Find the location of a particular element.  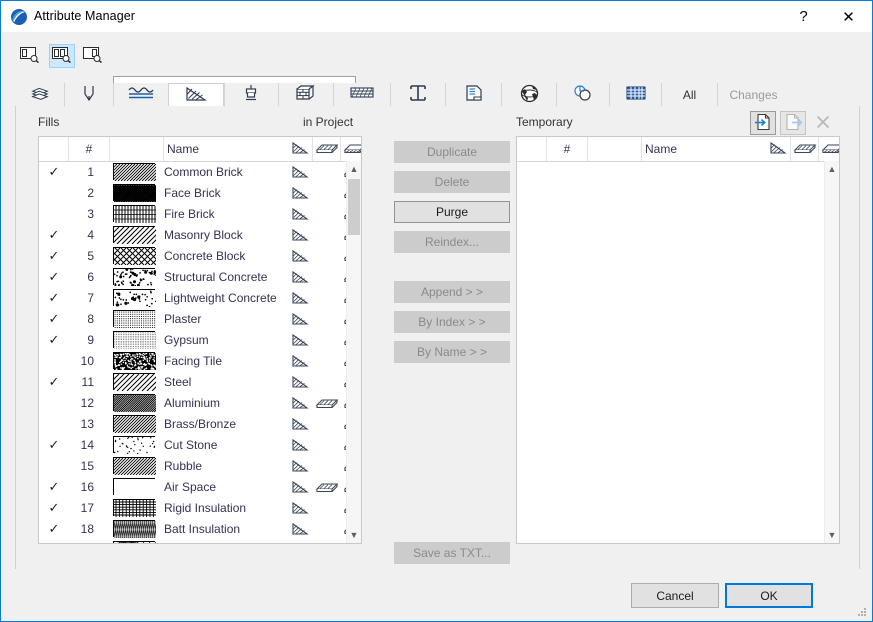

table-row: ✓ 5 Concrete Block is located at coordinates (193, 255).